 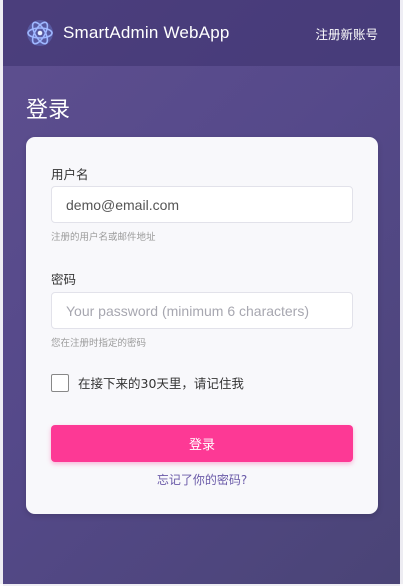 What do you see at coordinates (161, 382) in the screenshot?
I see `remember-me-label: 在接下来的30天里，请记住我` at bounding box center [161, 382].